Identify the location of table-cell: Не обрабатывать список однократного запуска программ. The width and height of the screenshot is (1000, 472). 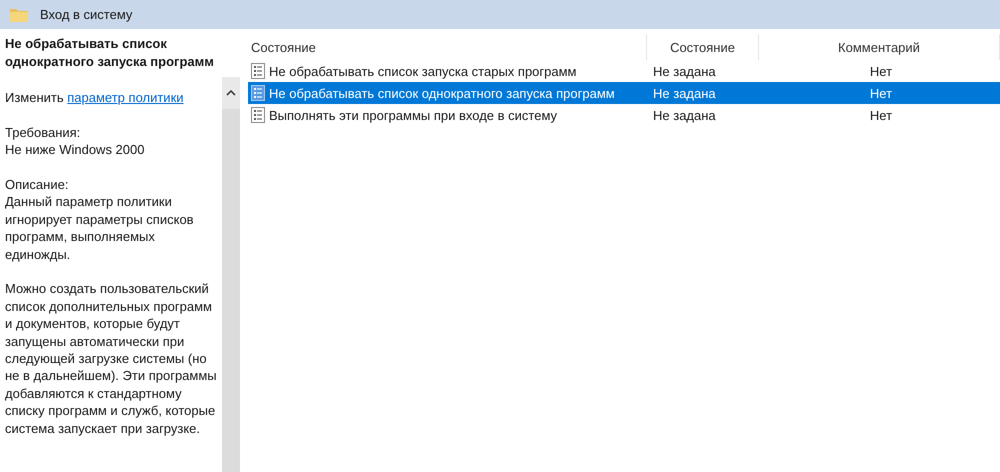
(442, 93).